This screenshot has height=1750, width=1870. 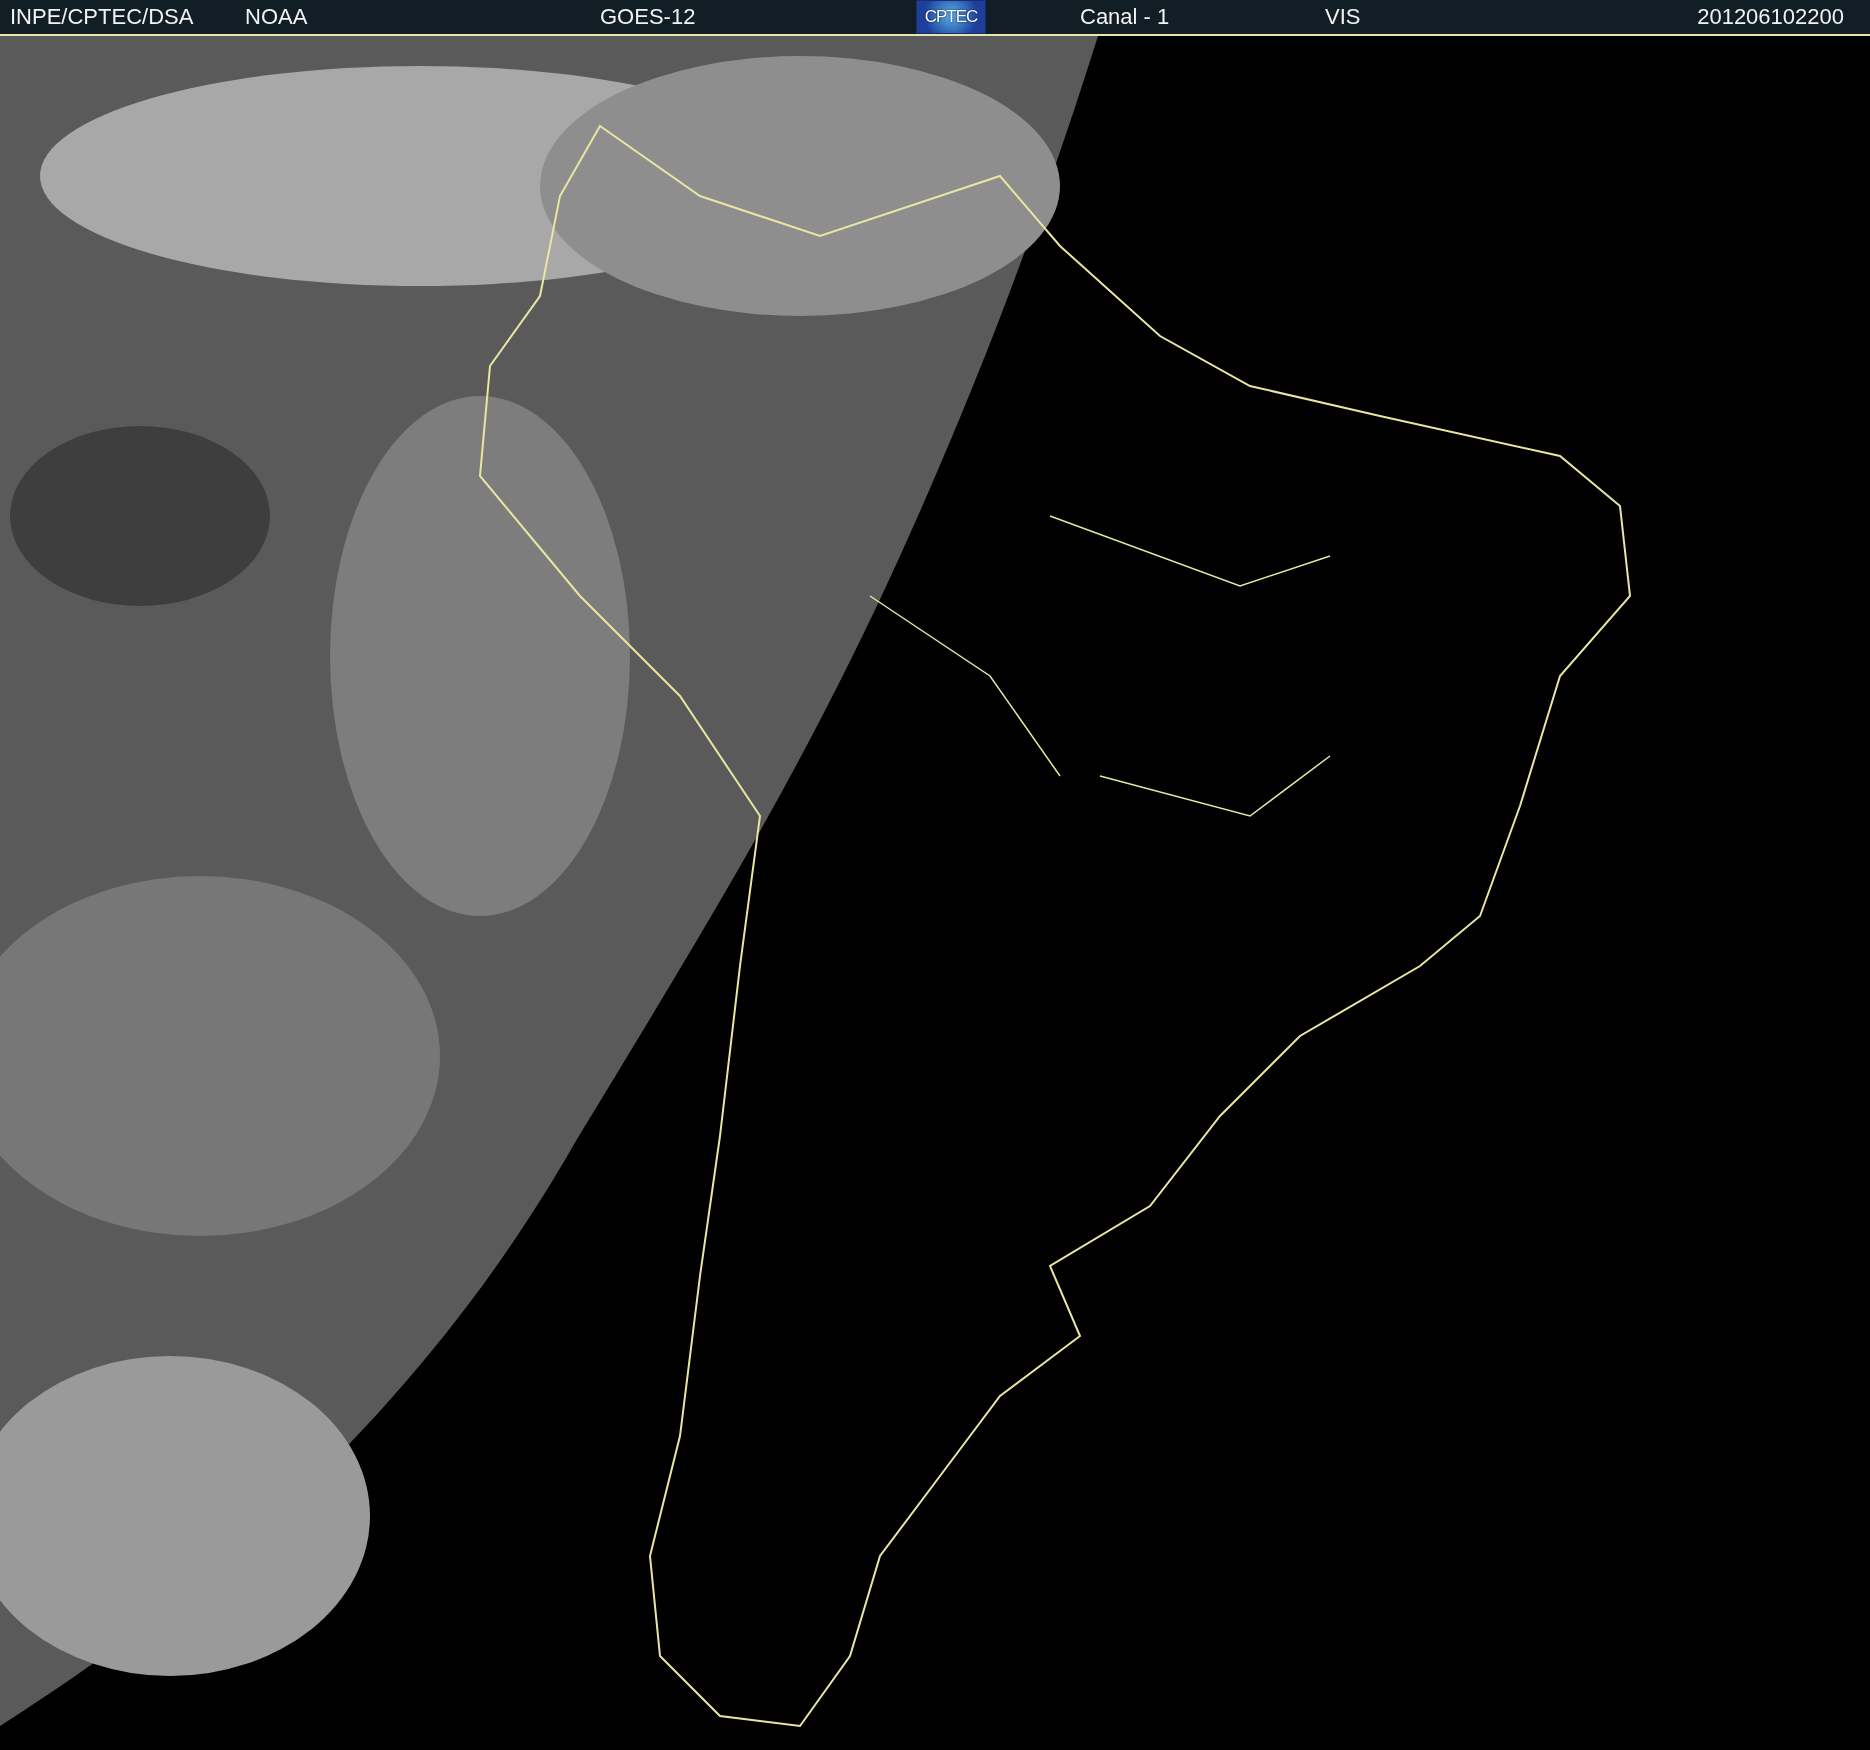 What do you see at coordinates (648, 17) in the screenshot?
I see `header-text: GOES-12` at bounding box center [648, 17].